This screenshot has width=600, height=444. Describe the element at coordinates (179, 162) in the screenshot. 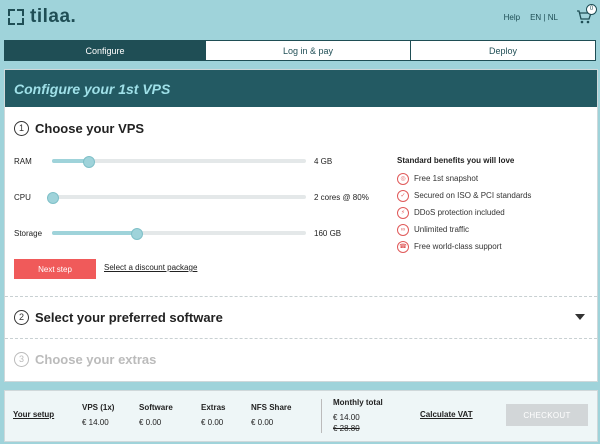

I see `ram-slider` at that location.